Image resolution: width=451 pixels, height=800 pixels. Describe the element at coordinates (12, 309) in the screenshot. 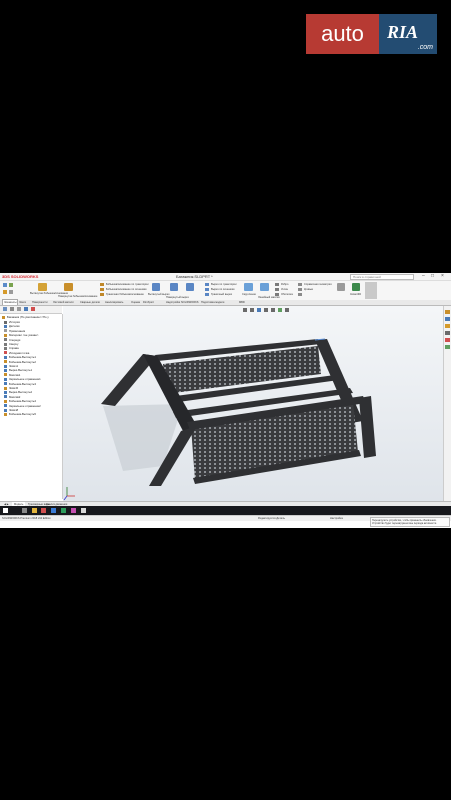

I see `property-manager-icon` at that location.